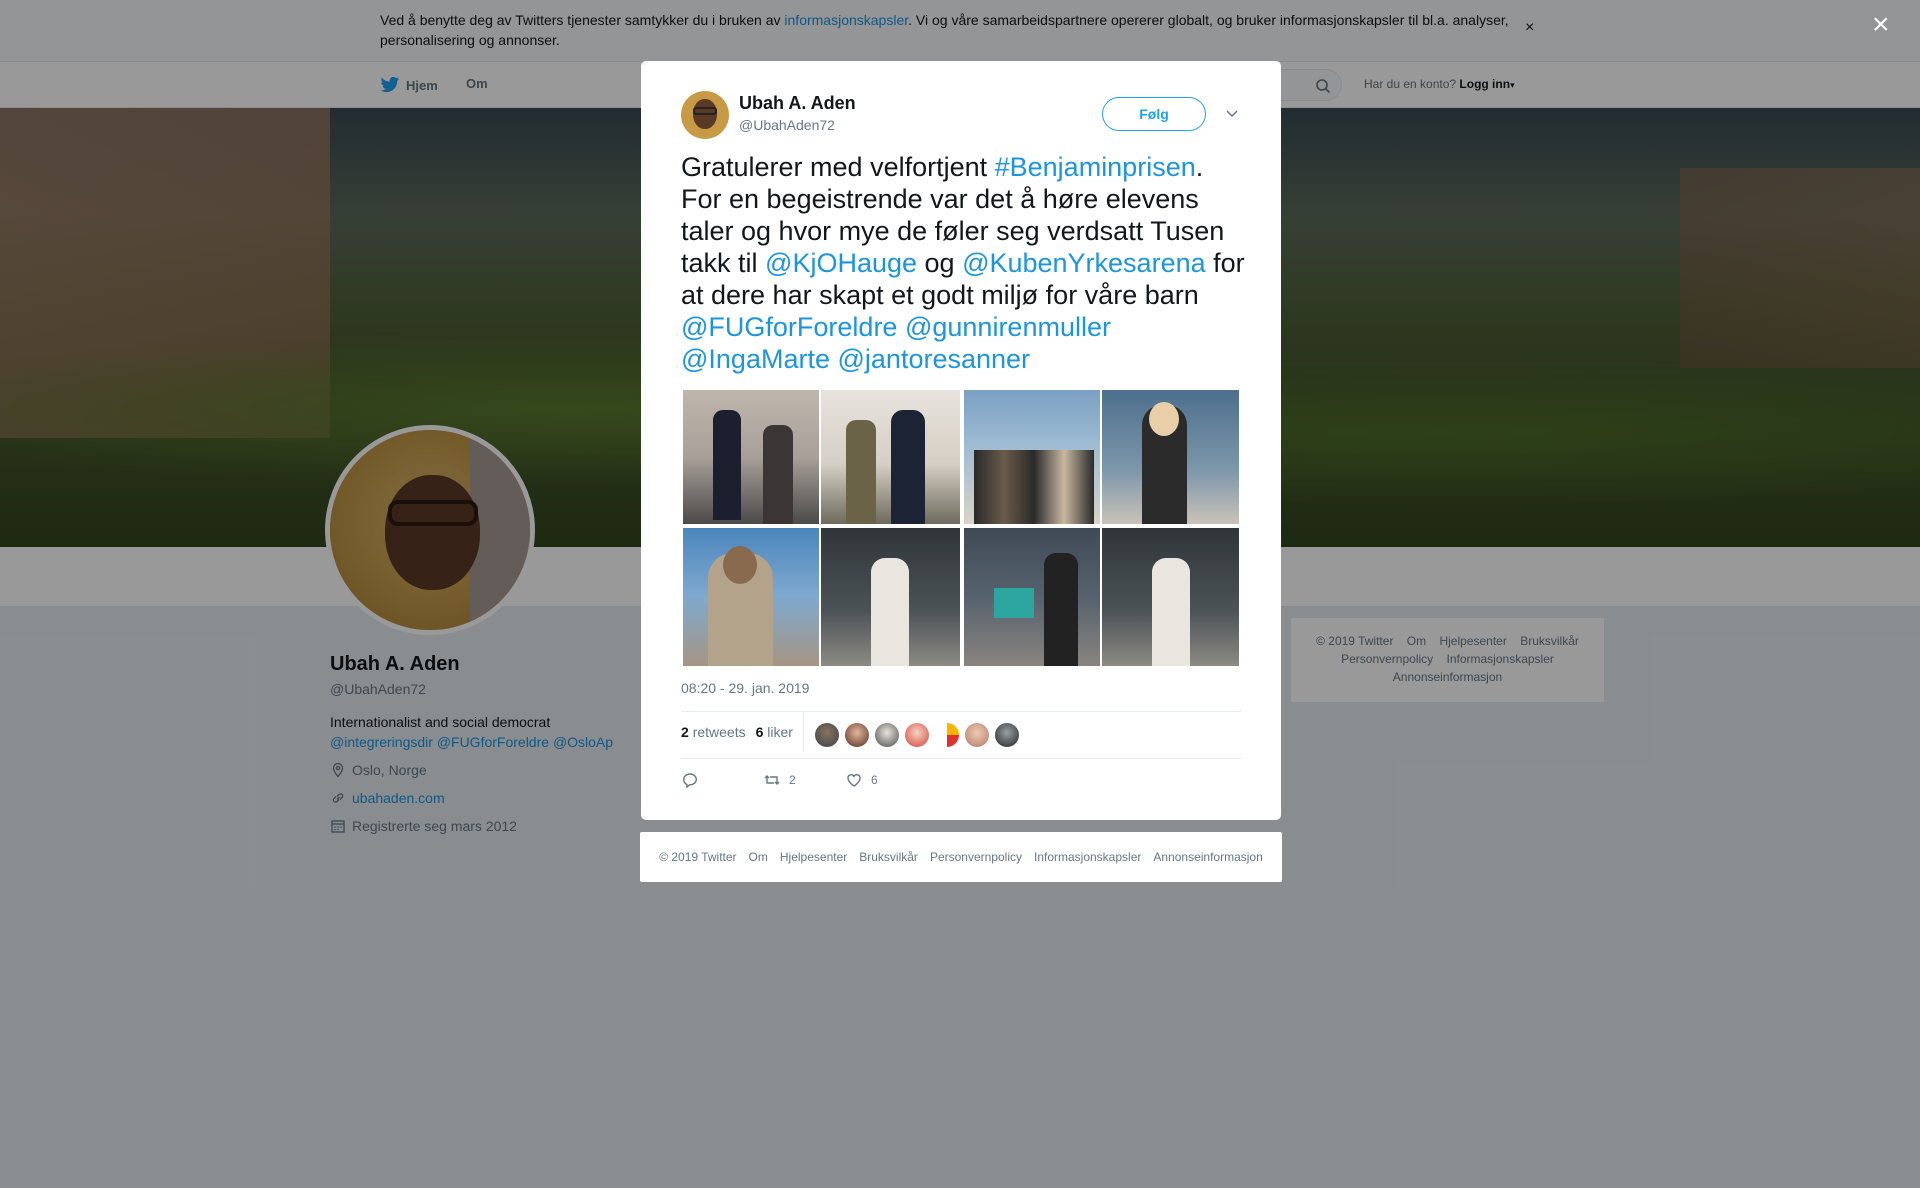 The image size is (1920, 1188). Describe the element at coordinates (772, 780) in the screenshot. I see `retweet-icon` at that location.